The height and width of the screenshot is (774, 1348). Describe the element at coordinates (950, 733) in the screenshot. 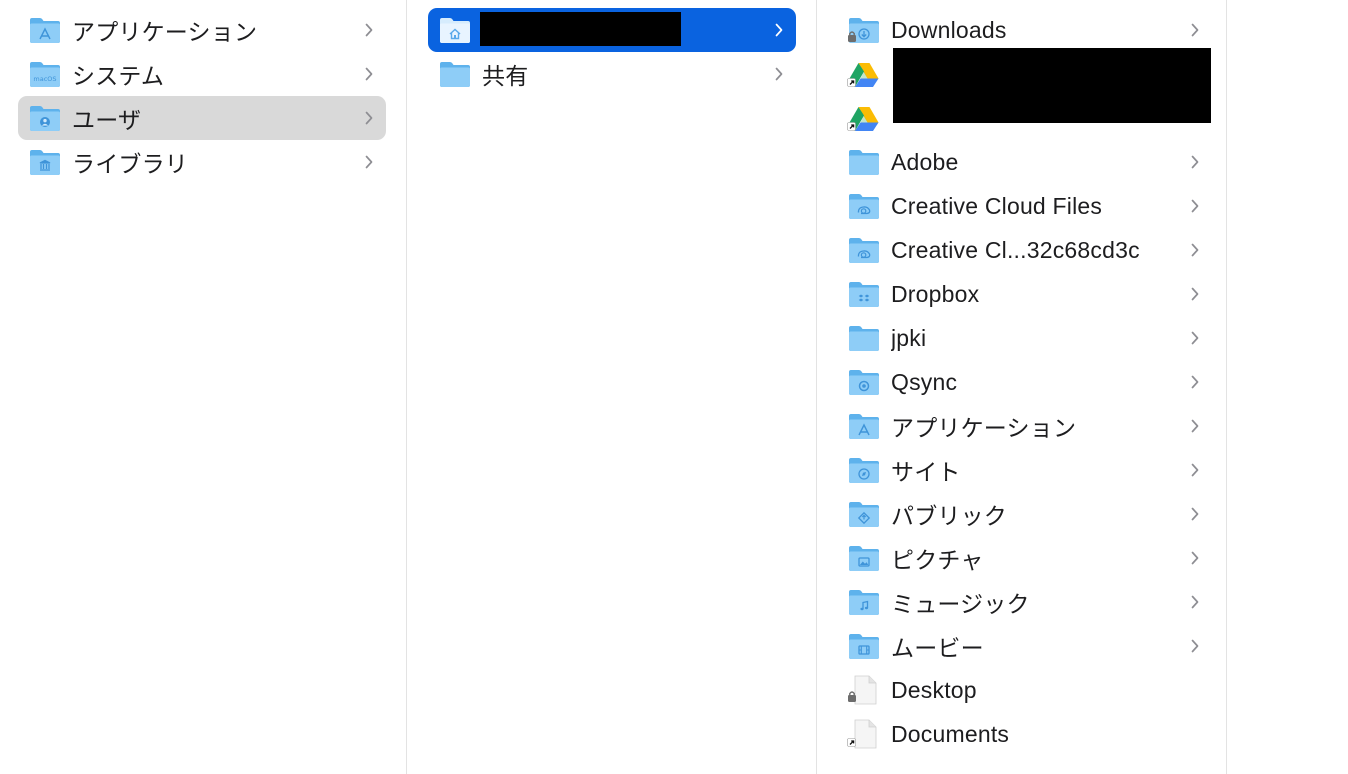

I see `item-label: Documents` at that location.